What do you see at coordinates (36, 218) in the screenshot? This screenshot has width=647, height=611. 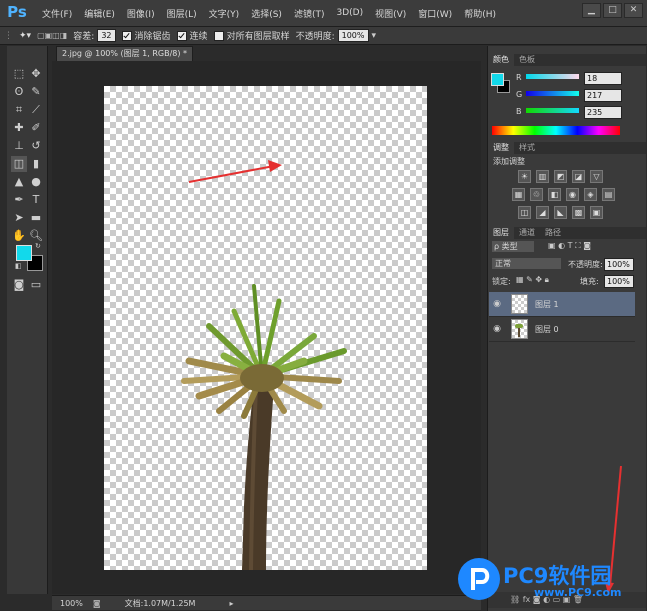 I see `shape-tool-icon: ▬` at bounding box center [36, 218].